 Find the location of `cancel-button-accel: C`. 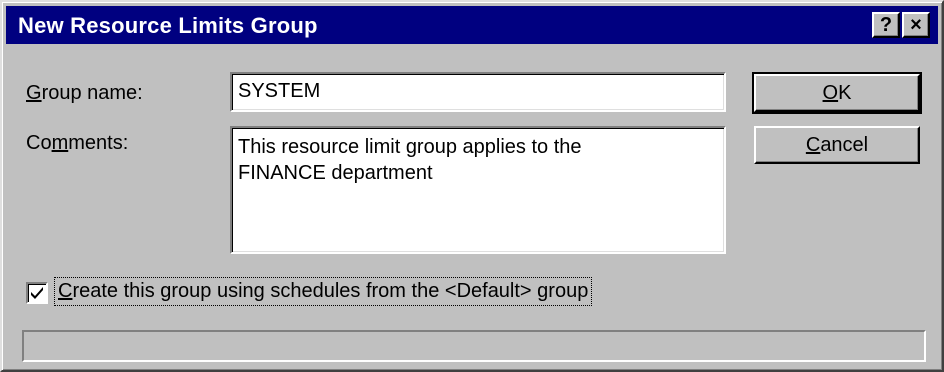

cancel-button-accel: C is located at coordinates (813, 144).